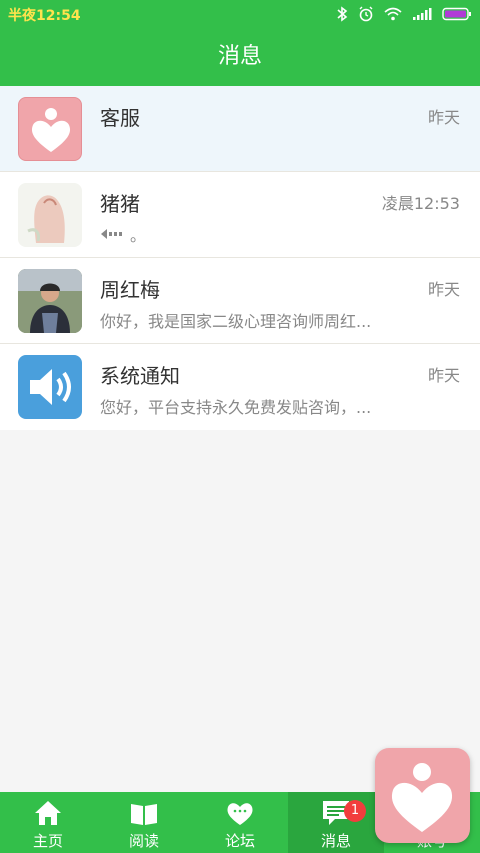  What do you see at coordinates (144, 814) in the screenshot?
I see `book-icon` at bounding box center [144, 814].